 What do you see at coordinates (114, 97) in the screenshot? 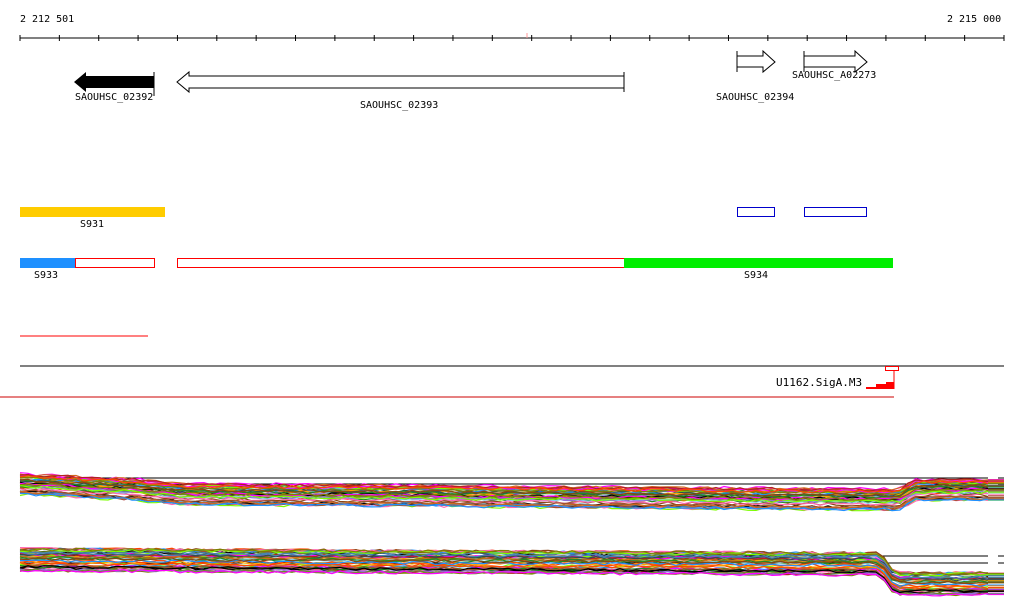
I see `gene-label-SAOUHSC_02392: SAOUHSC_02392` at bounding box center [114, 97].